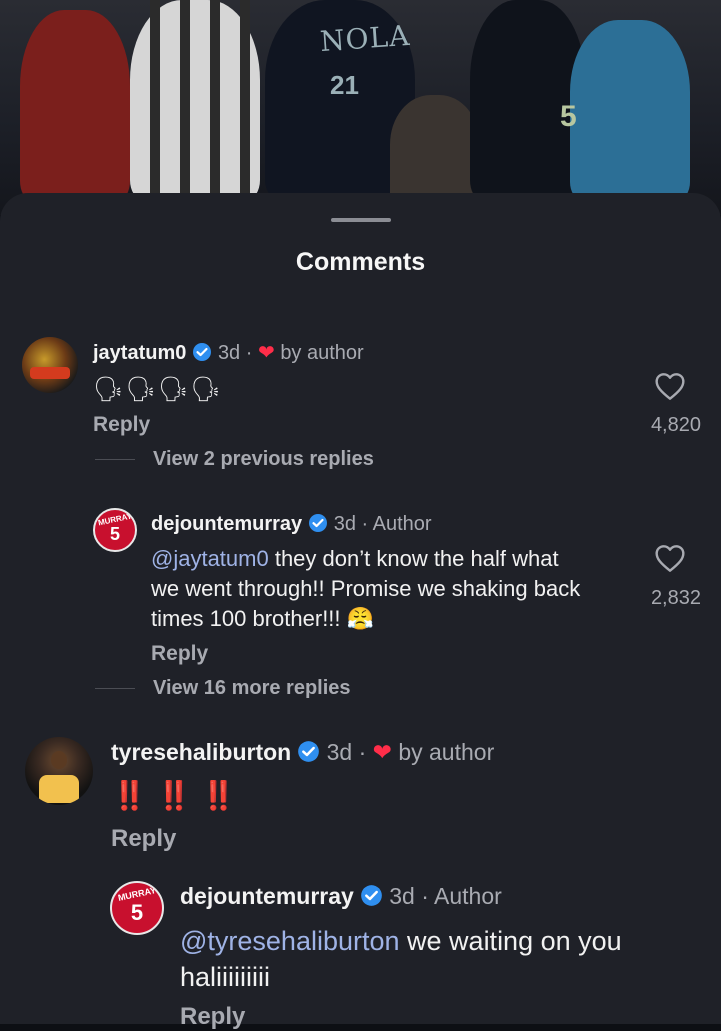 This screenshot has width=721, height=1031. Describe the element at coordinates (263, 459) in the screenshot. I see `view-replies-button: View 2 previous replies` at that location.